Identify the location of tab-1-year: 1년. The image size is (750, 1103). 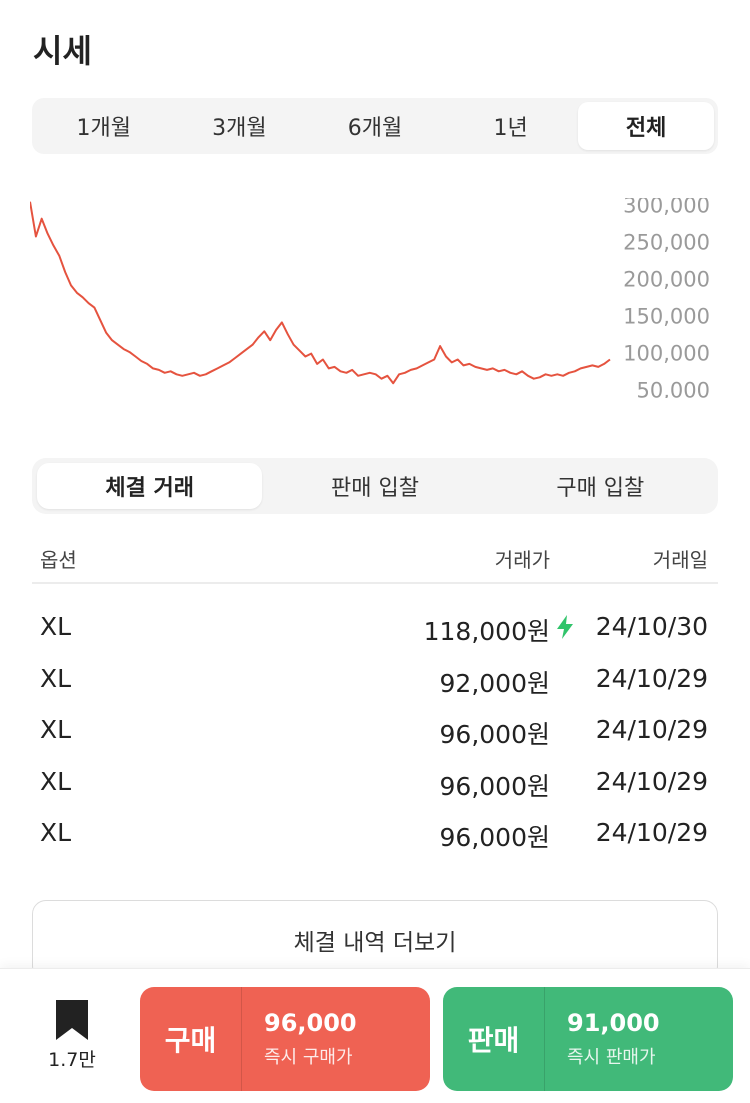
(511, 126).